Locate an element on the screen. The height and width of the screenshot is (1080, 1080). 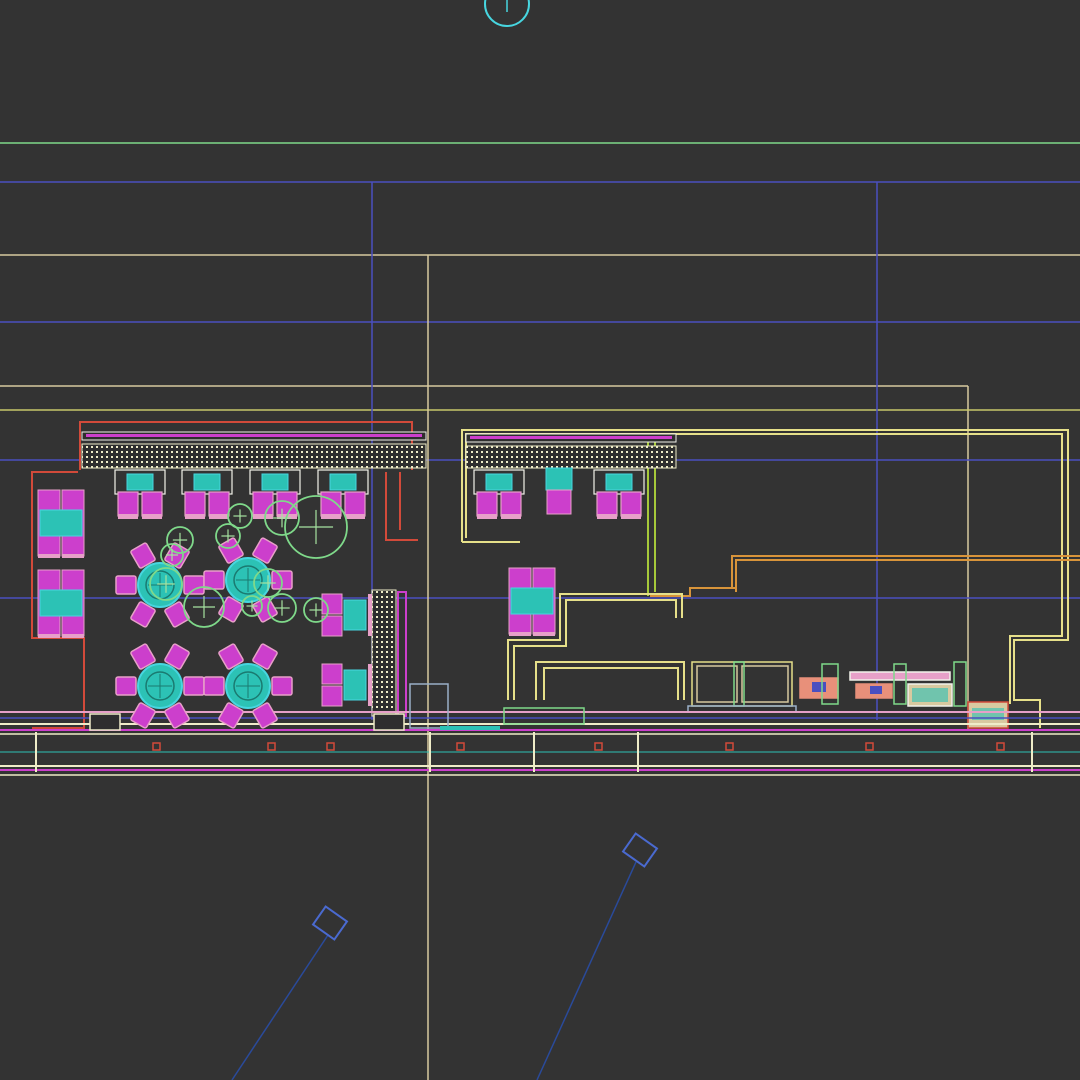
exterior-wall is located at coordinates (540, 743).